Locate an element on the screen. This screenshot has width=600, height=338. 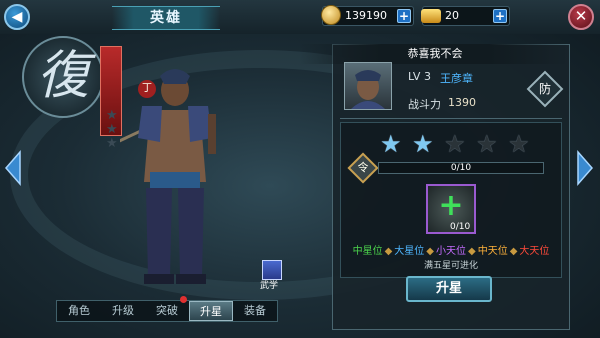
combat-power-label: 战斗力 is located at coordinates (424, 104).